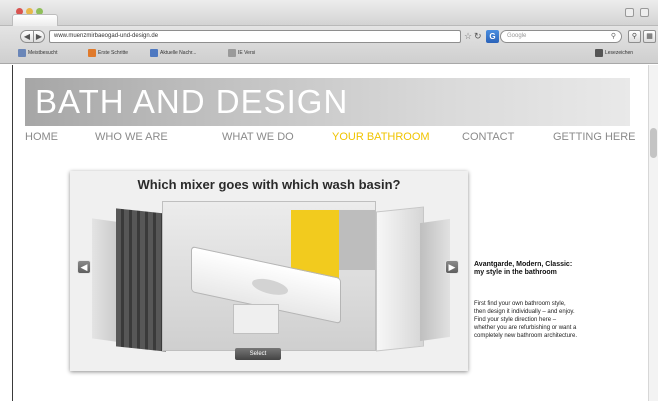 The height and width of the screenshot is (401, 658). What do you see at coordinates (381, 137) in the screenshot?
I see `nav-your-bathroom: YOUR BATHROOM` at bounding box center [381, 137].